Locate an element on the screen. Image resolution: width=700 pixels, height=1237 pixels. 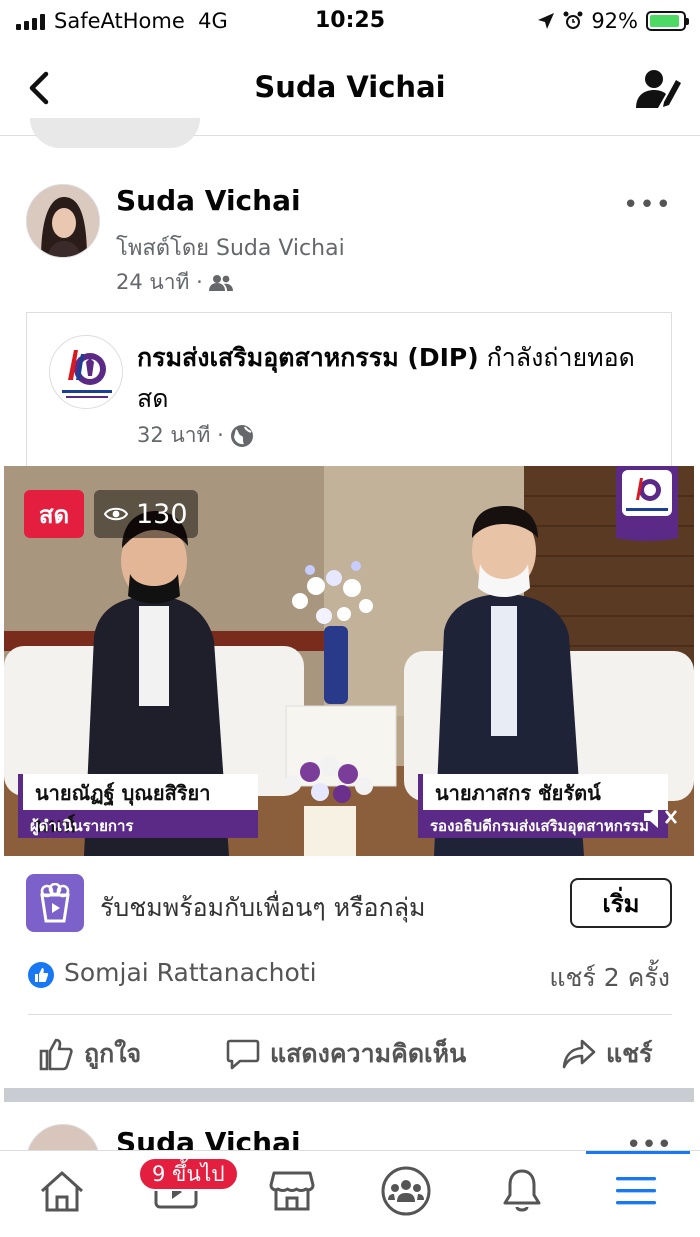
menu-icon is located at coordinates (636, 1191).